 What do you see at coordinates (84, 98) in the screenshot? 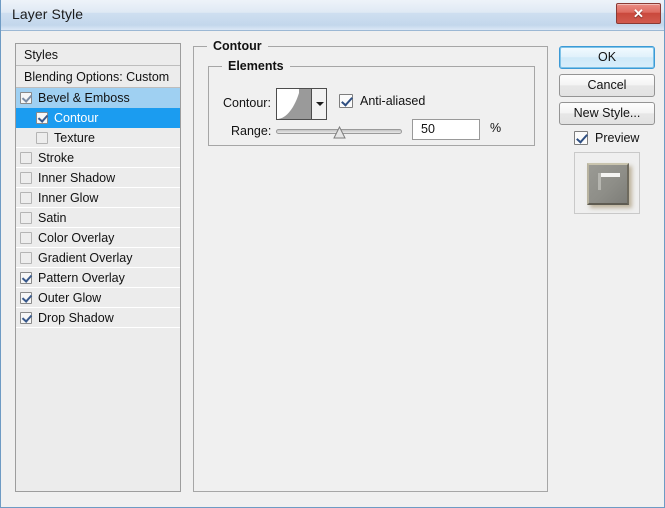
I see `styles-list-item-label: Bevel & Emboss` at bounding box center [84, 98].